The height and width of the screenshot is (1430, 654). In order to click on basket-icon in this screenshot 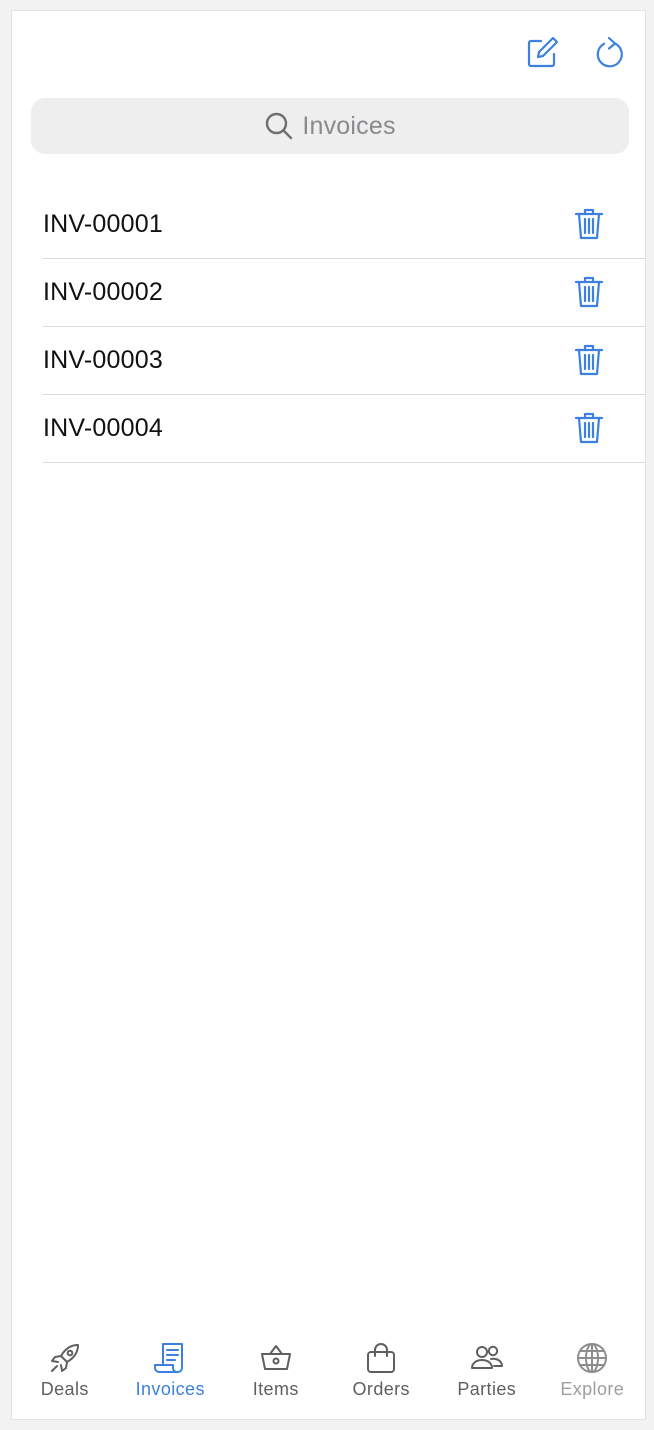, I will do `click(276, 1358)`.